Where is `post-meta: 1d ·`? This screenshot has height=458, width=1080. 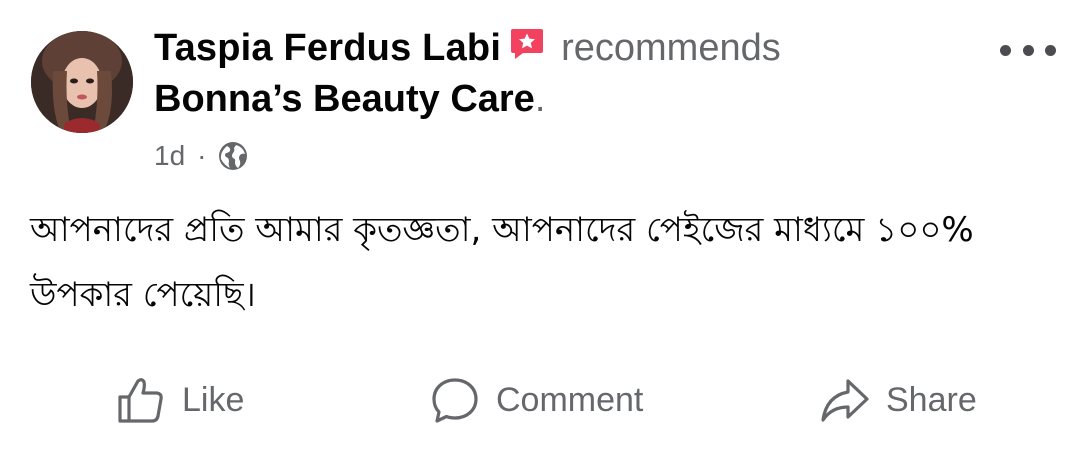 post-meta: 1d · is located at coordinates (201, 156).